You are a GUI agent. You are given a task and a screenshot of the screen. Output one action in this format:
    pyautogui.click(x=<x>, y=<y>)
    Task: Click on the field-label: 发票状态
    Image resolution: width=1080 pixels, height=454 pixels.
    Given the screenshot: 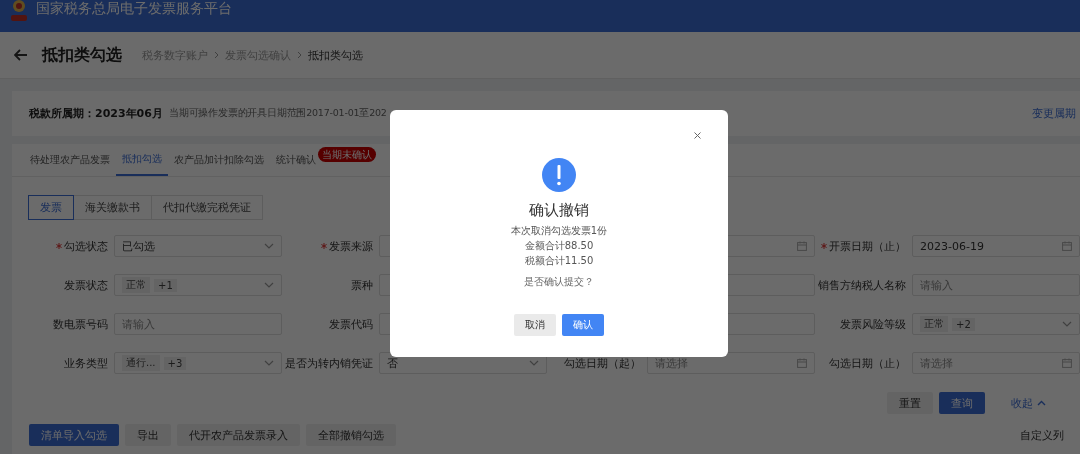 What is the action you would take?
    pyautogui.click(x=86, y=285)
    